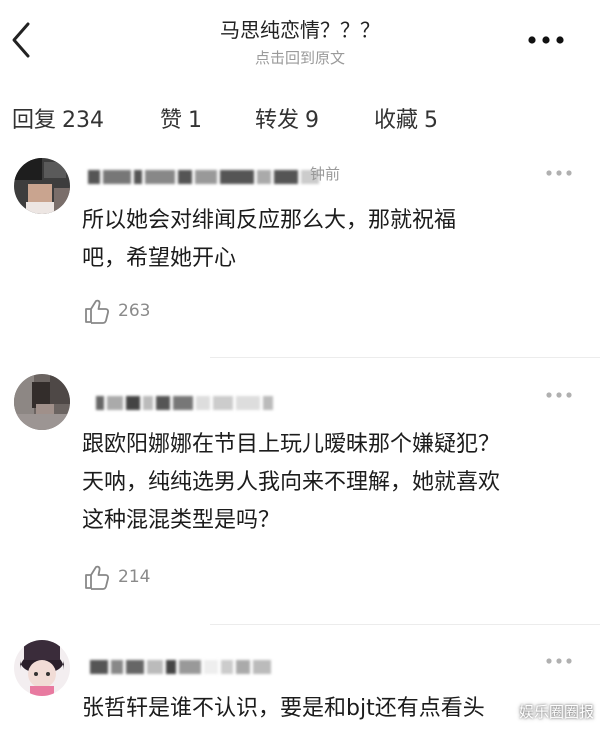  I want to click on comment-text-line: 所以她会对绯闻反应那么大，那就祝福, so click(269, 220).